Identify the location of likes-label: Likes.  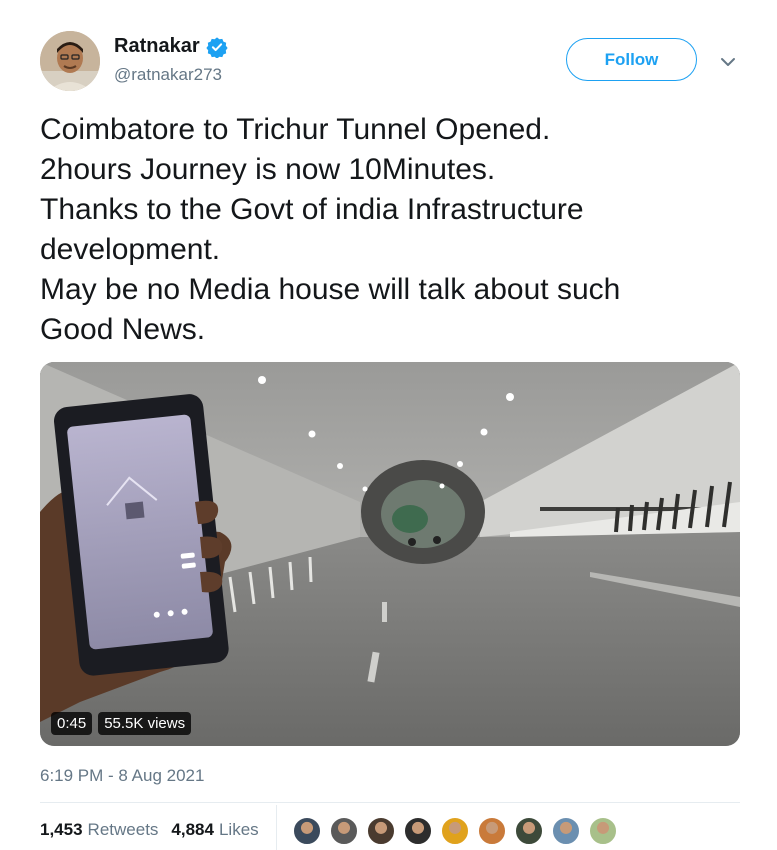
(238, 829).